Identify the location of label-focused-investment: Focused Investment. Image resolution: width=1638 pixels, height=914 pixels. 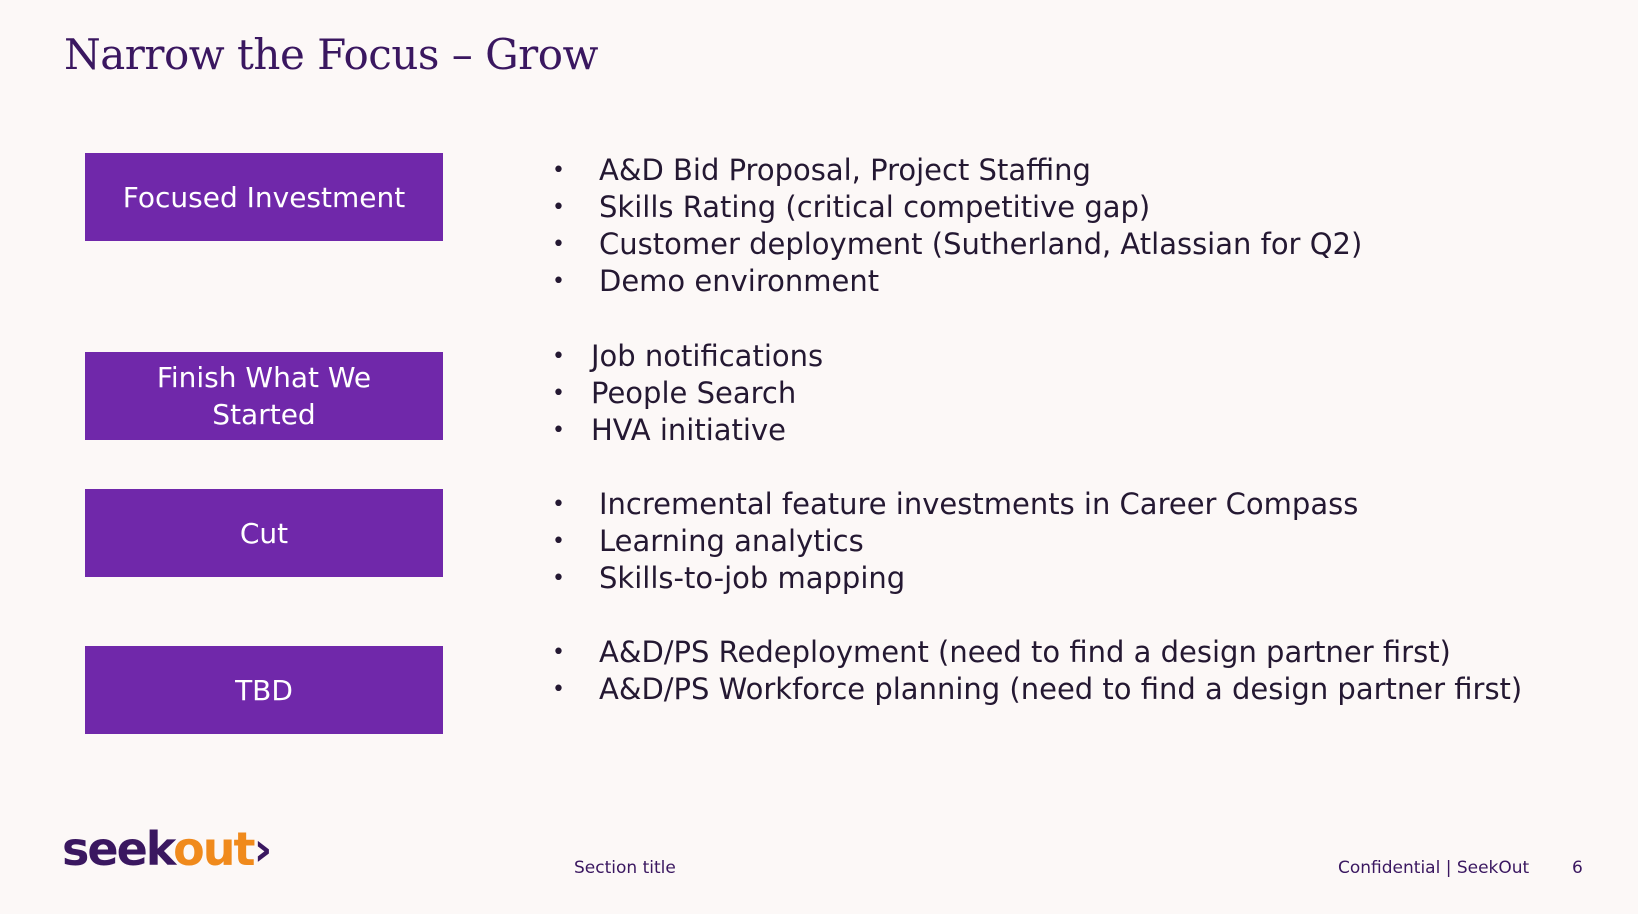
(264, 197).